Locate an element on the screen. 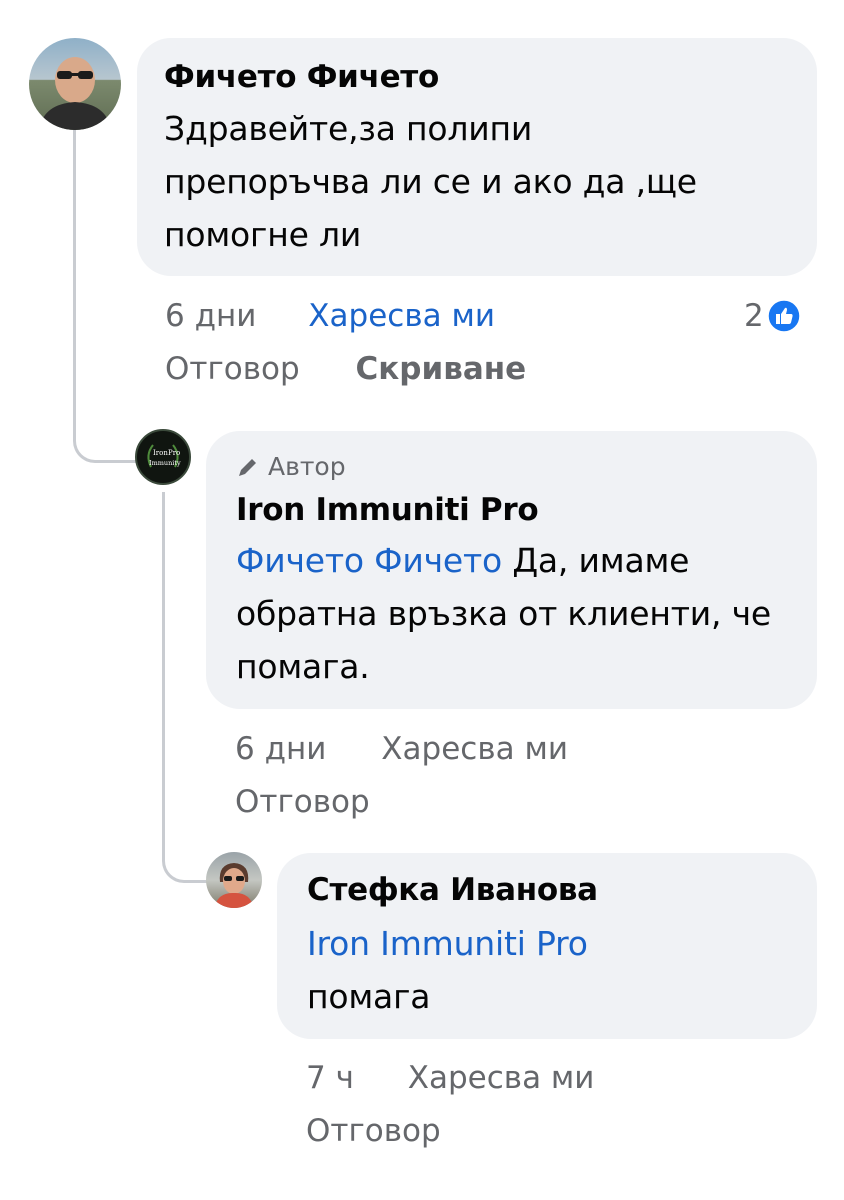 This screenshot has height=1200, width=844. reply2-mention: Iron Immuniti Pro is located at coordinates (548, 943).